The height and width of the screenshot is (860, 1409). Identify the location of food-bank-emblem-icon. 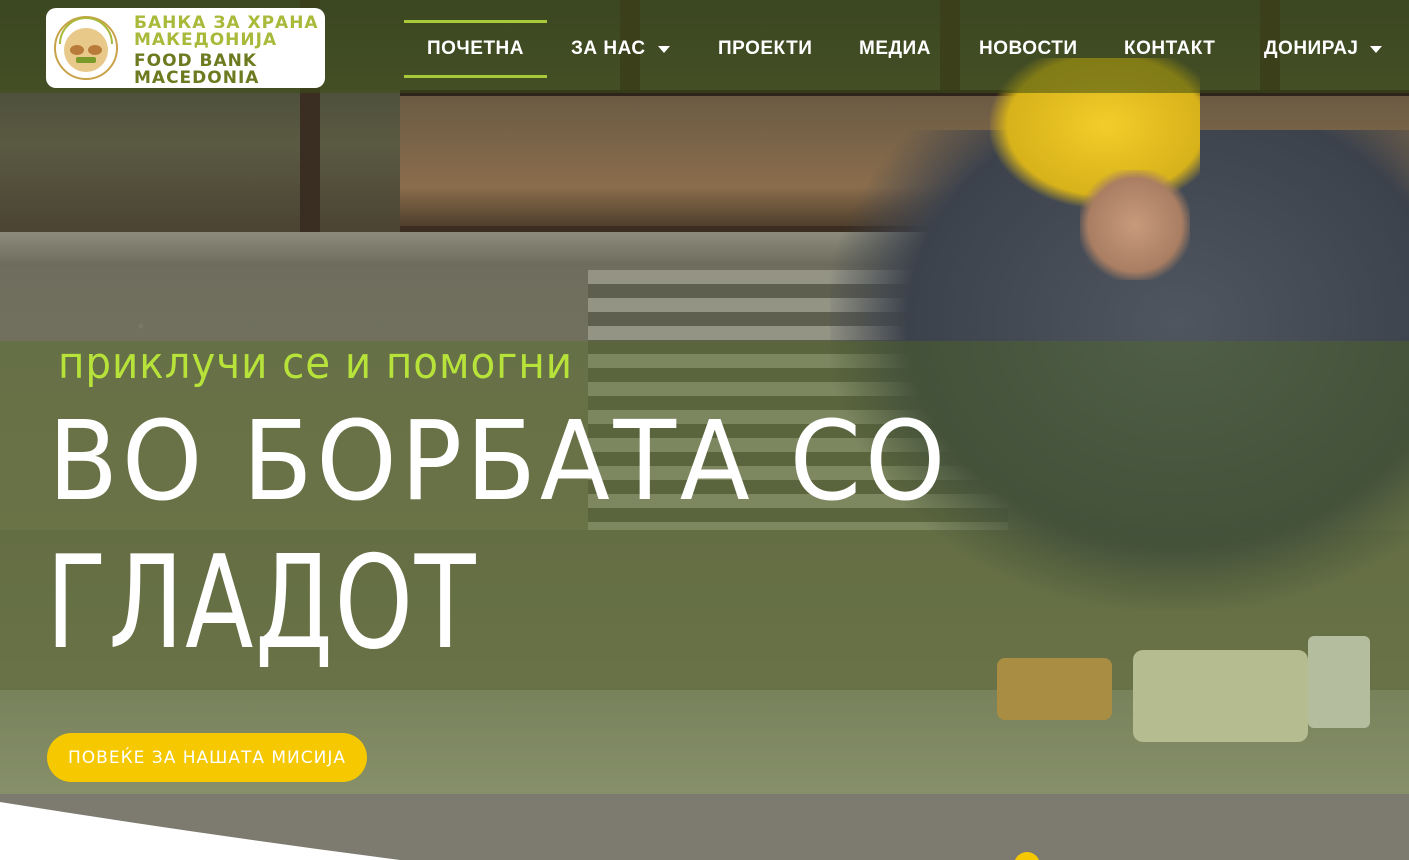
(86, 48).